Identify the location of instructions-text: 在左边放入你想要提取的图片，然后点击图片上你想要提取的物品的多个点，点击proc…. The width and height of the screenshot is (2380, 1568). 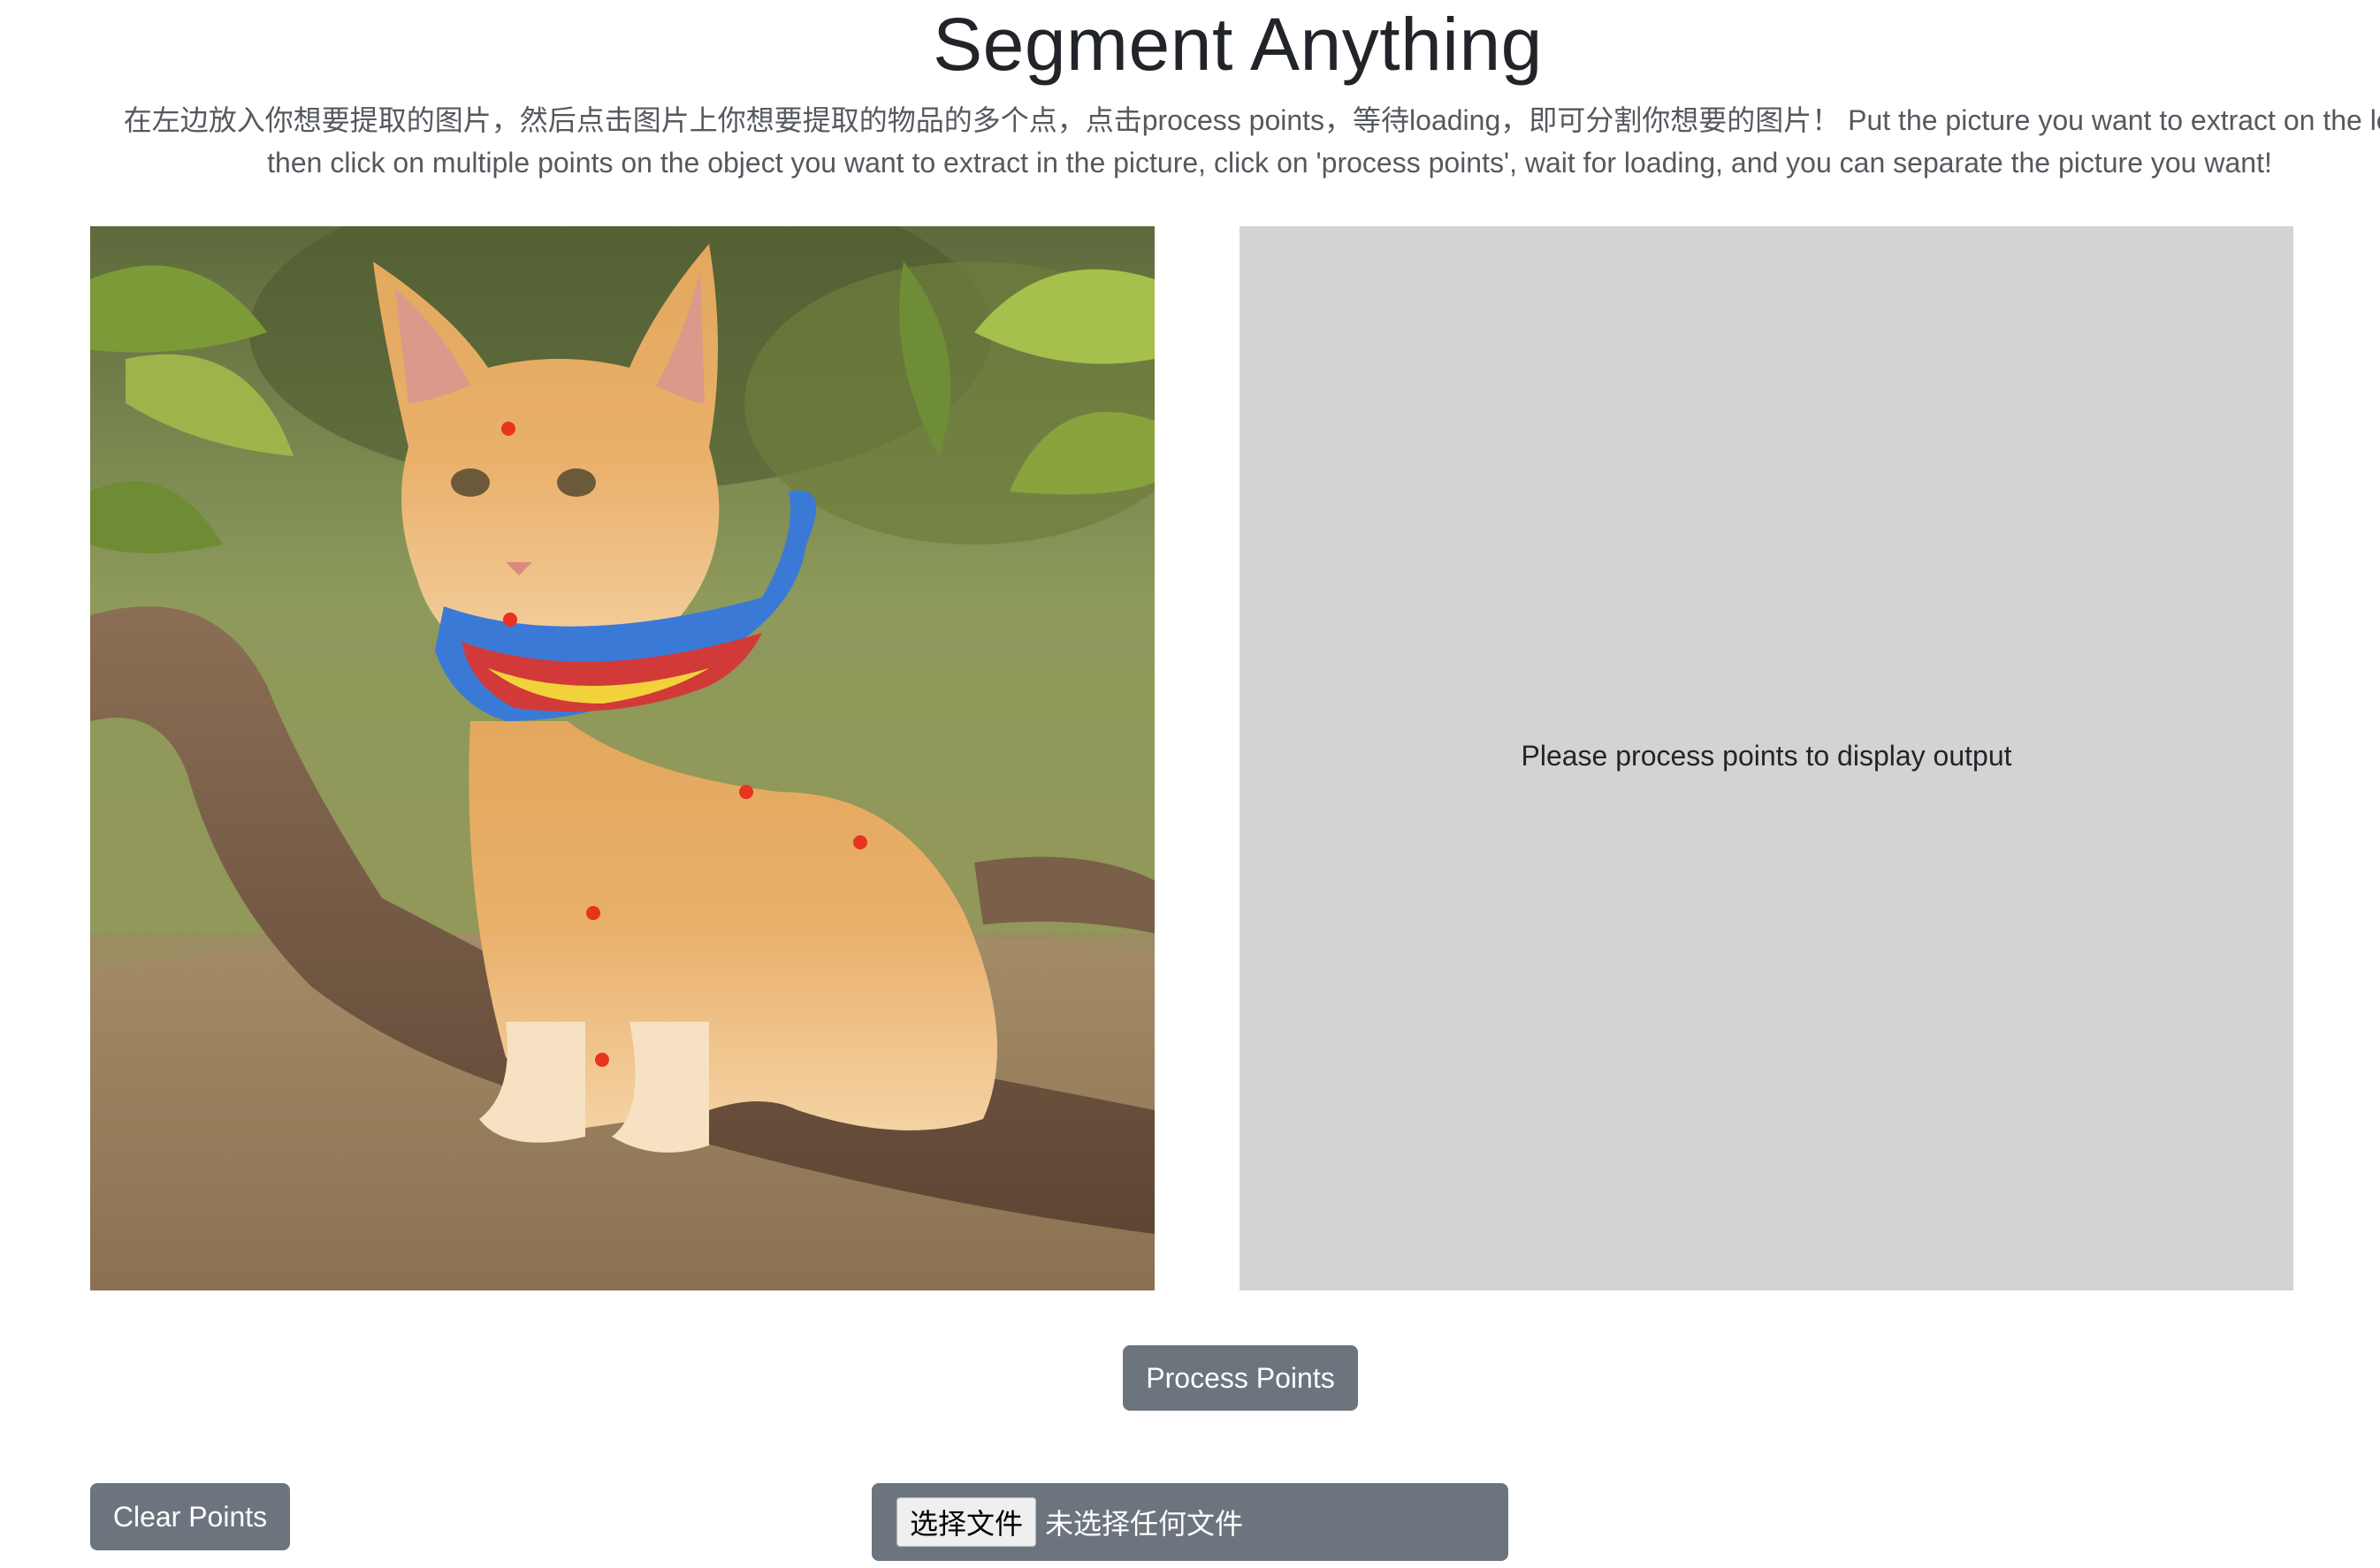
(1251, 142).